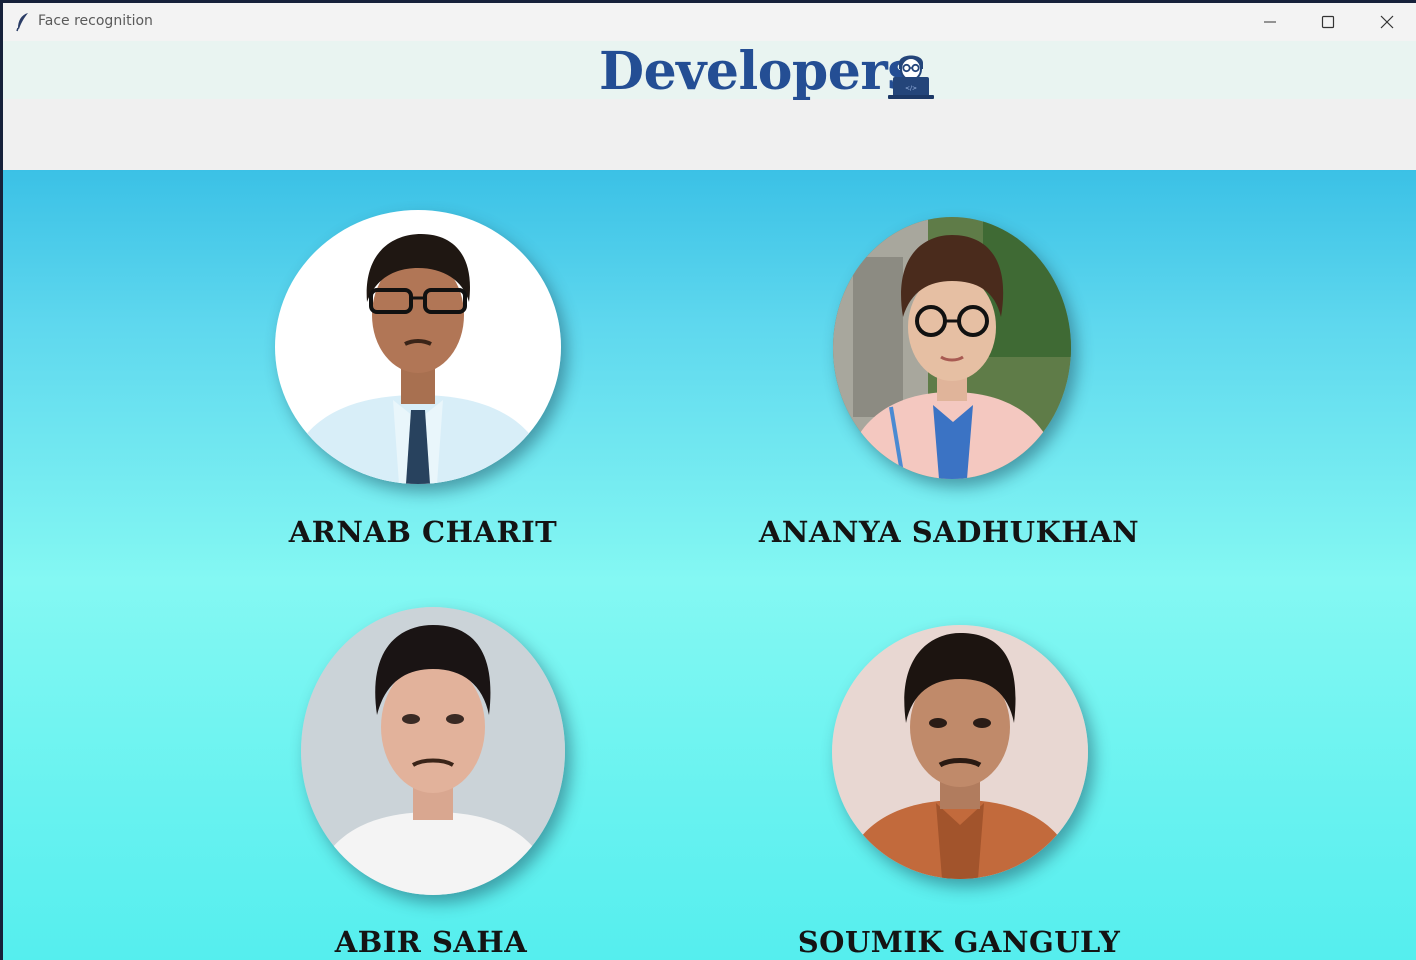 This screenshot has width=1416, height=960. I want to click on close-button, so click(1387, 22).